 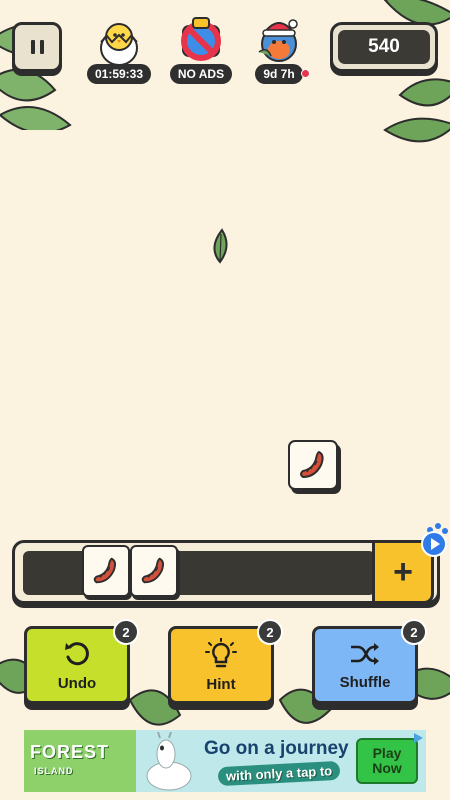 What do you see at coordinates (221, 684) in the screenshot?
I see `hint-label: Hint` at bounding box center [221, 684].